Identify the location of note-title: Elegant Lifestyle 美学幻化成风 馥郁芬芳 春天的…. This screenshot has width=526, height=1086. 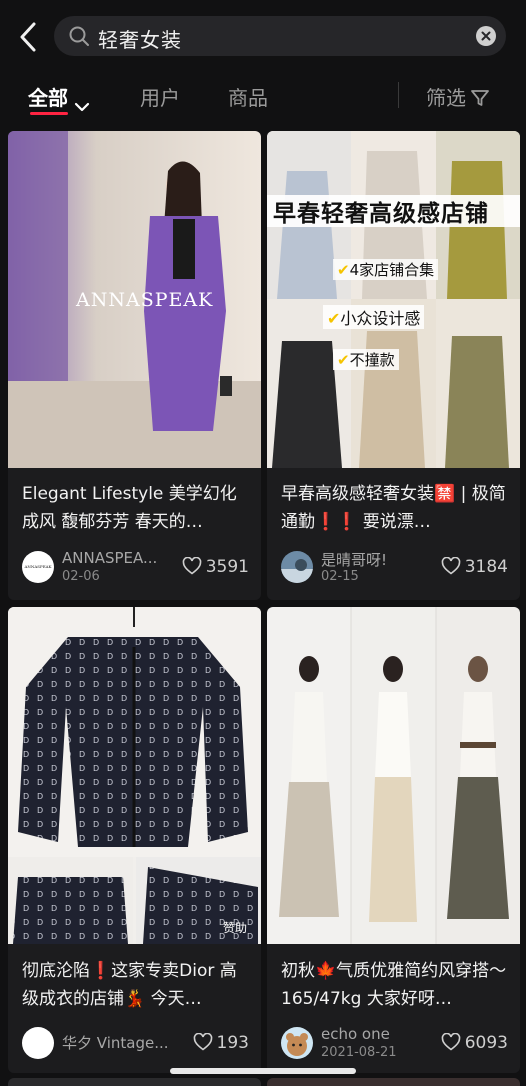
(136, 508).